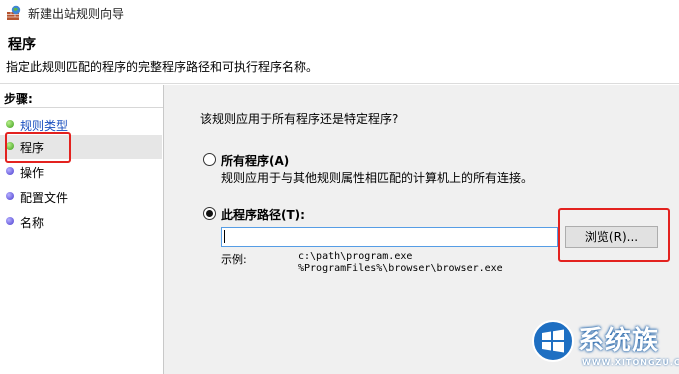 This screenshot has width=679, height=374. What do you see at coordinates (355, 256) in the screenshot?
I see `example-path-line: c:\path\program.exe` at bounding box center [355, 256].